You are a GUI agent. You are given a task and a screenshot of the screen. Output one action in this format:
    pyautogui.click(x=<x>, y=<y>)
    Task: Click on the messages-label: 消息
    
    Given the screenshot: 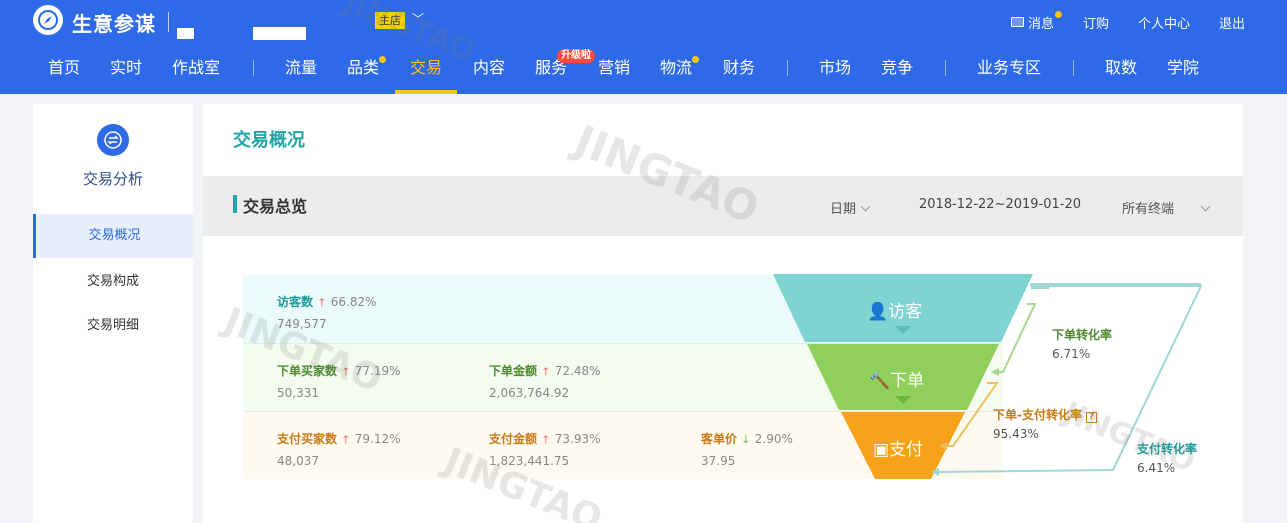 What is the action you would take?
    pyautogui.click(x=1040, y=24)
    